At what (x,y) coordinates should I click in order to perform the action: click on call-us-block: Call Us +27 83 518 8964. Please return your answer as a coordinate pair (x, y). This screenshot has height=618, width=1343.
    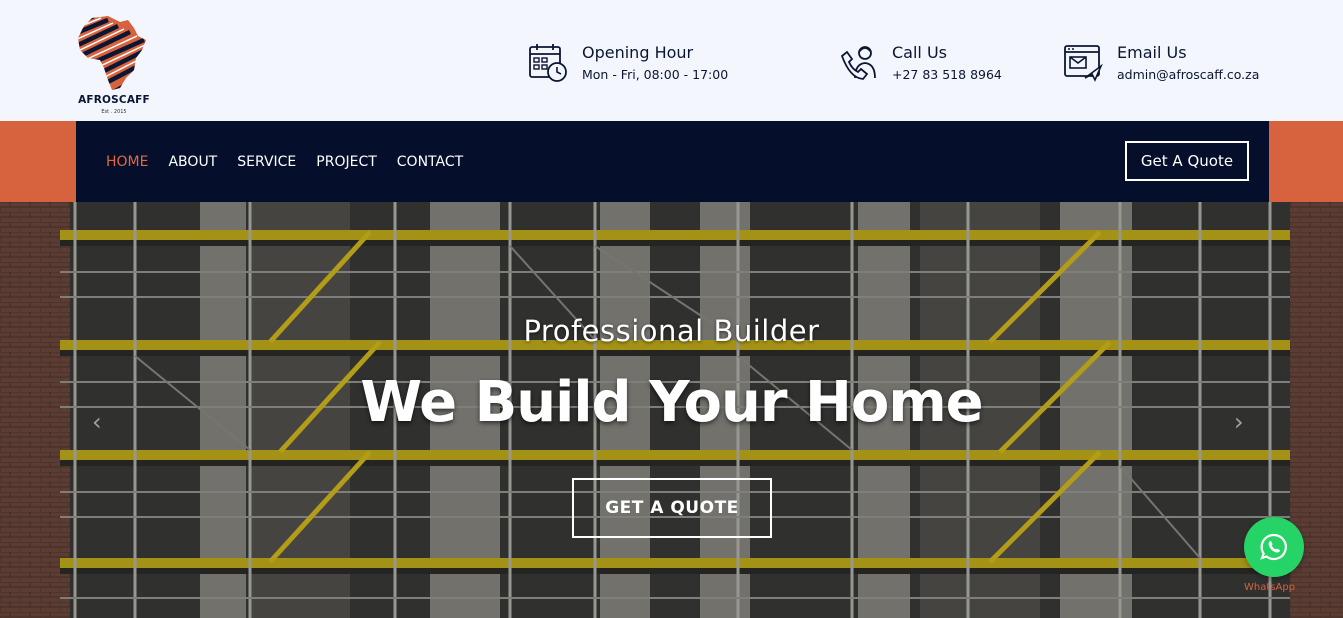
    Looking at the image, I should click on (920, 64).